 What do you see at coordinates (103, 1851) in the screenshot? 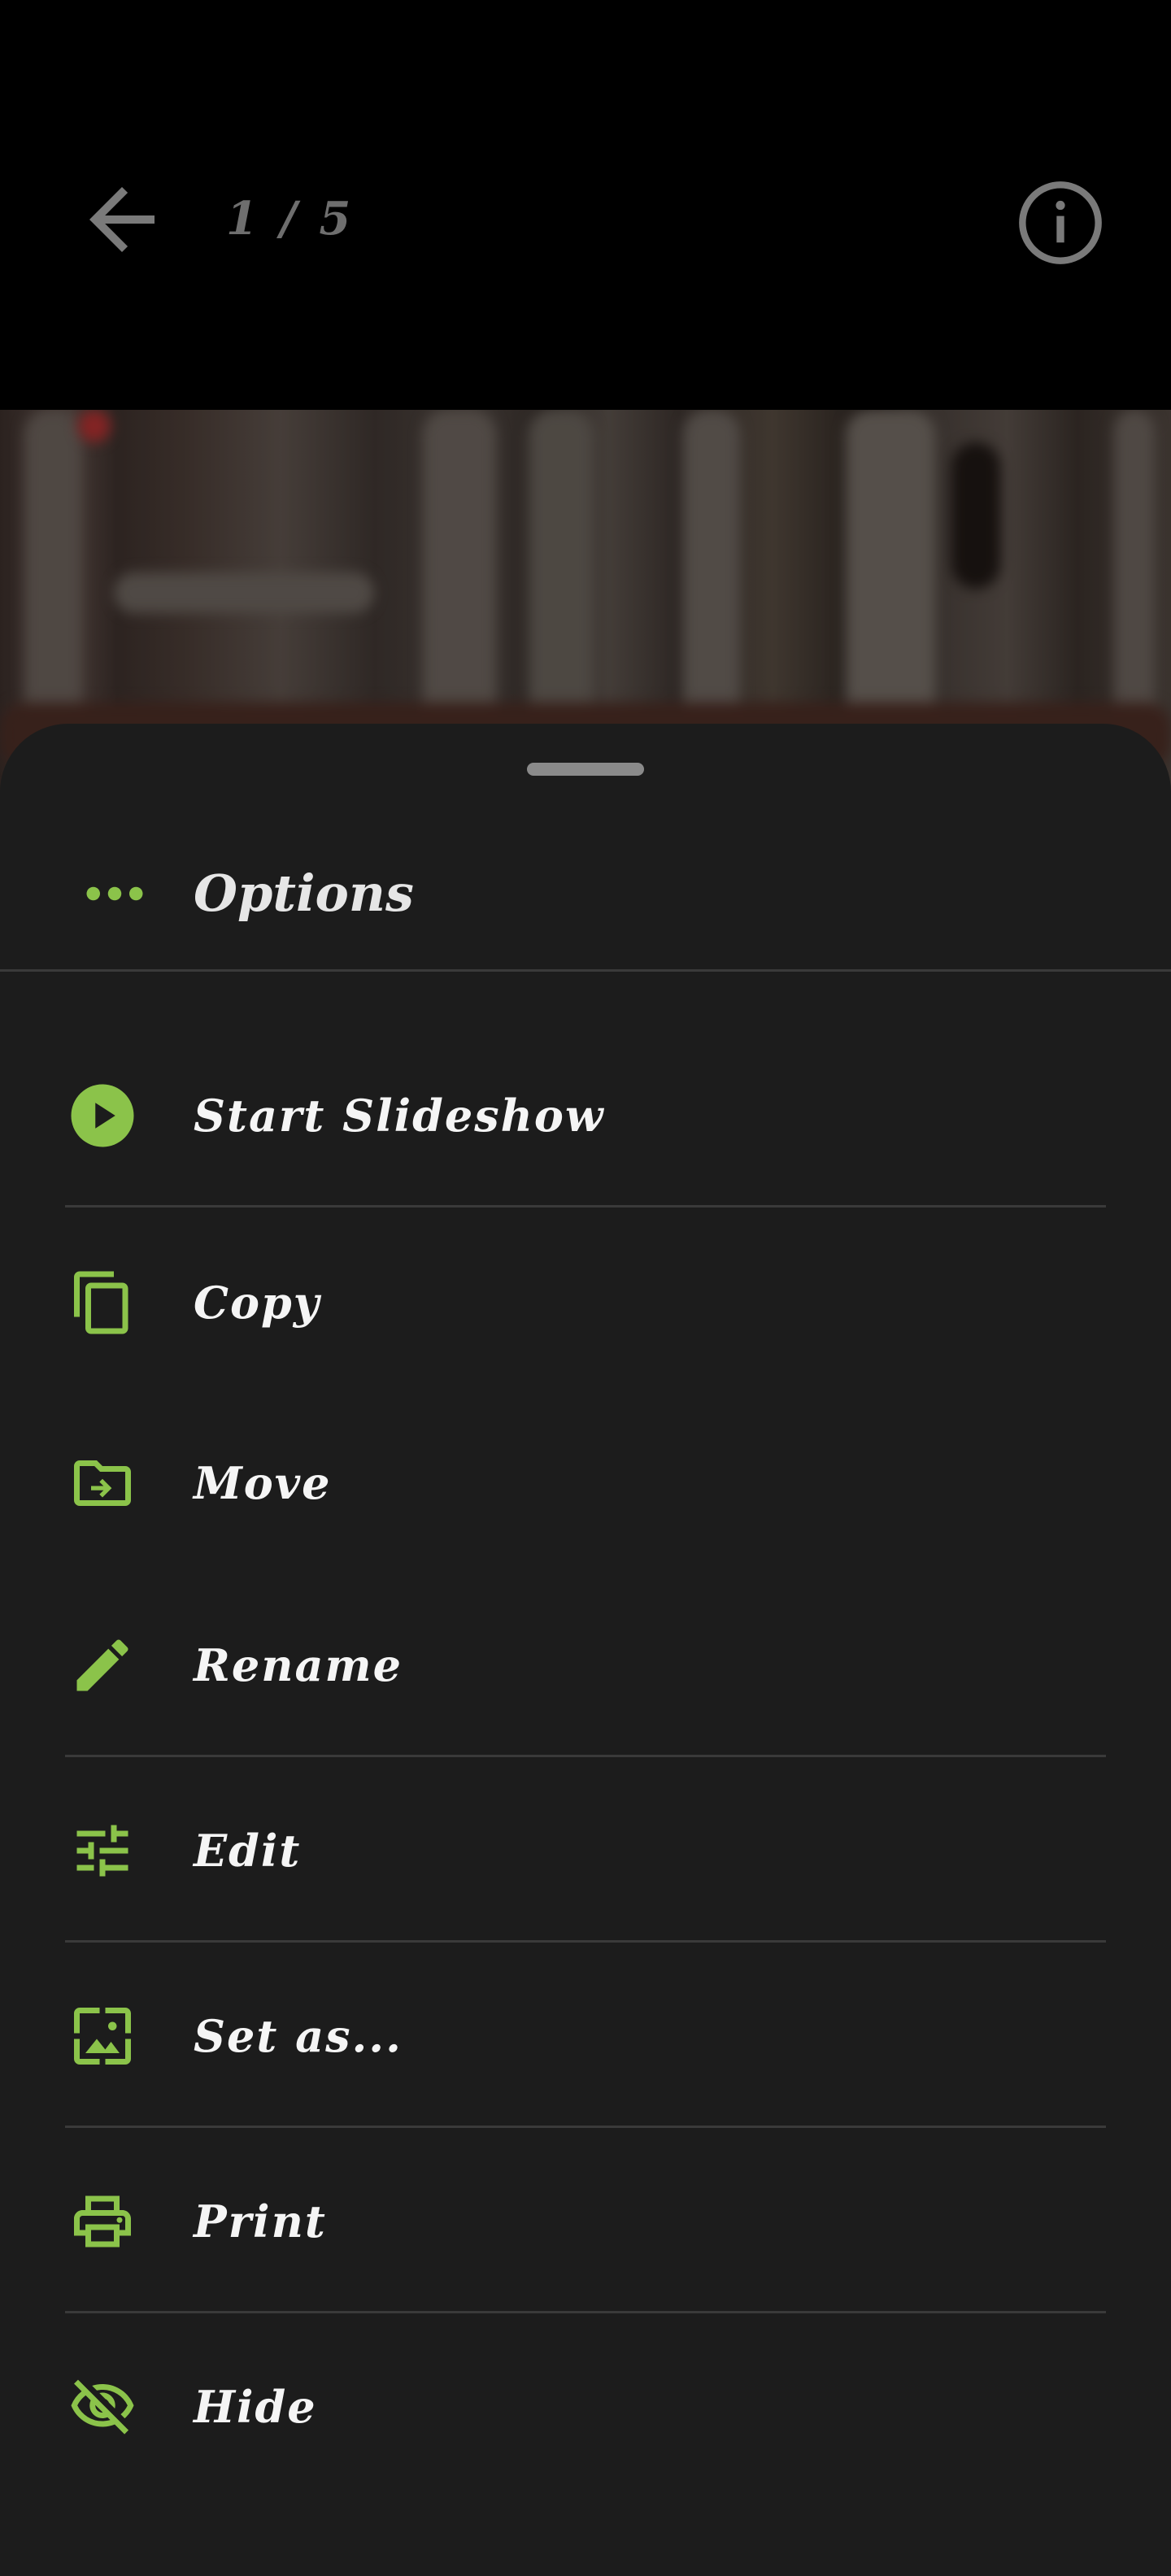
I see `tune-sliders-icon` at bounding box center [103, 1851].